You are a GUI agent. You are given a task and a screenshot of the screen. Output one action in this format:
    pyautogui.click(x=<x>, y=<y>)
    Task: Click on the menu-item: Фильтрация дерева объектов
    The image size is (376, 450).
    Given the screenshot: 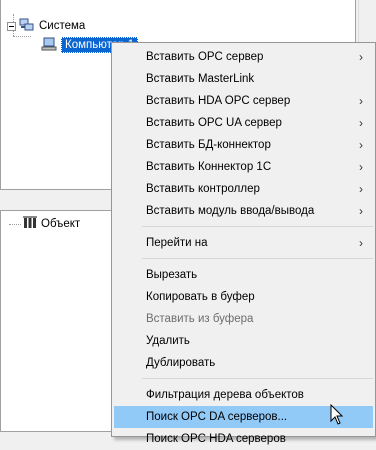 What is the action you would take?
    pyautogui.click(x=243, y=395)
    